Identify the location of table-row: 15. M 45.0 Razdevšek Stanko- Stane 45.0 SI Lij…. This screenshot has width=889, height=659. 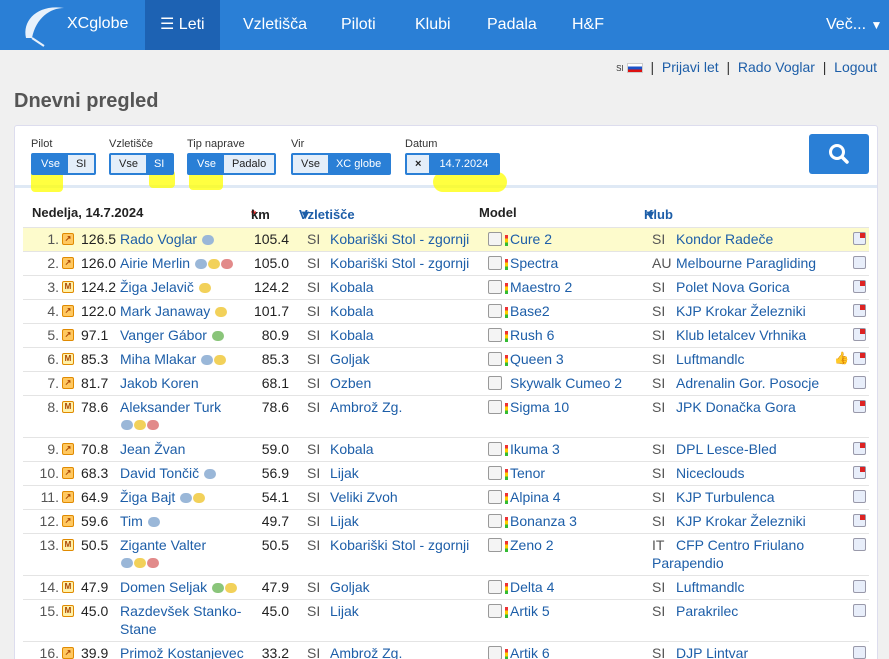
(446, 620).